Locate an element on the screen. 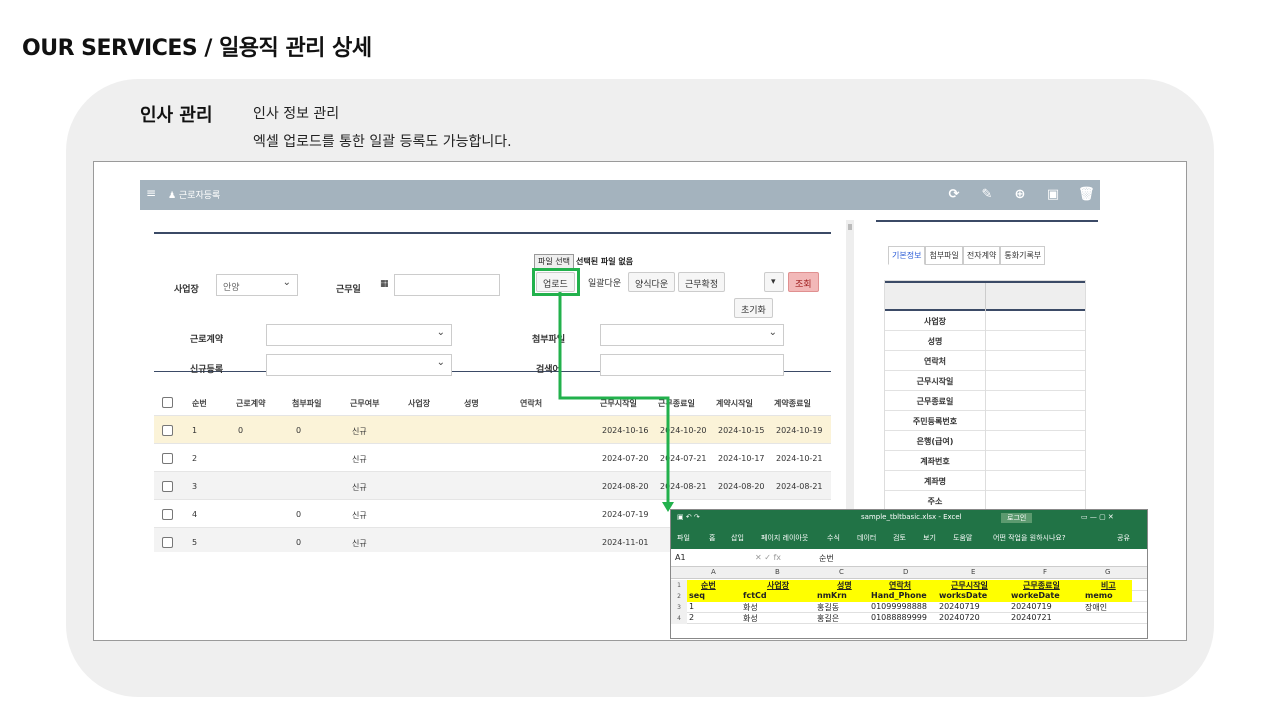  ribbon-view: 보기 is located at coordinates (929, 538).